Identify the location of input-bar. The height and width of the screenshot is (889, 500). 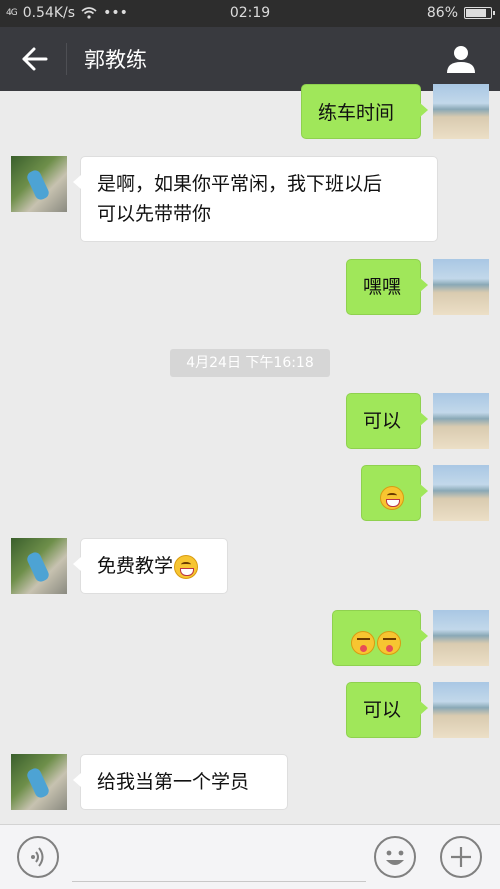
(250, 856).